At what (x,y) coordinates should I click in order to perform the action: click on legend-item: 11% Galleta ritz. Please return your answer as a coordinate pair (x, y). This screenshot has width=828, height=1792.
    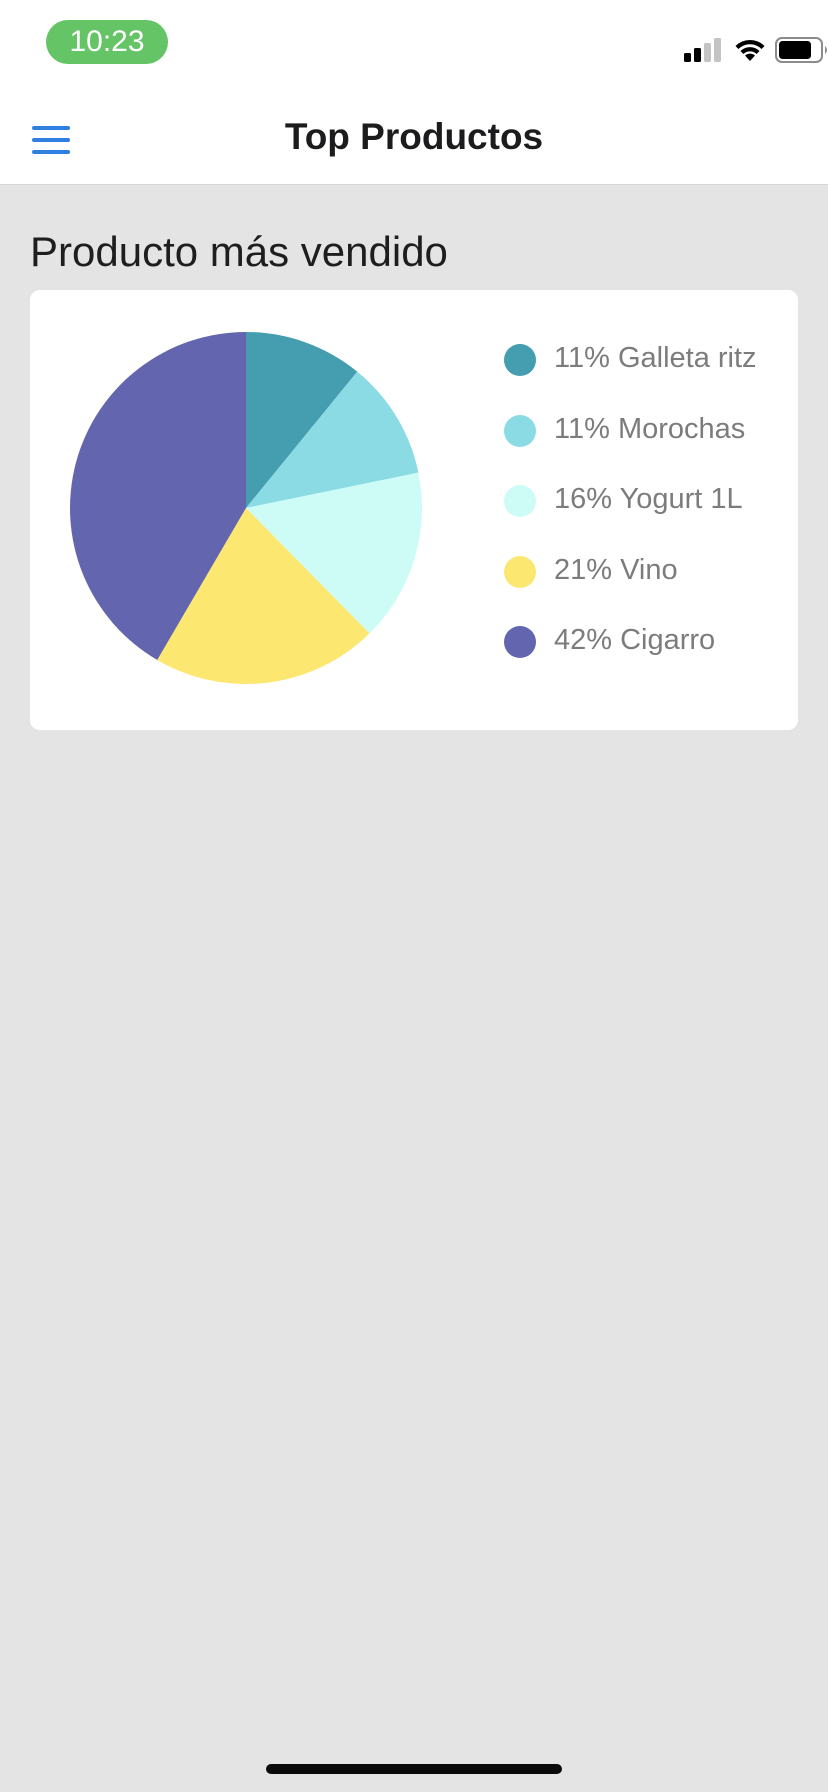
    Looking at the image, I should click on (654, 360).